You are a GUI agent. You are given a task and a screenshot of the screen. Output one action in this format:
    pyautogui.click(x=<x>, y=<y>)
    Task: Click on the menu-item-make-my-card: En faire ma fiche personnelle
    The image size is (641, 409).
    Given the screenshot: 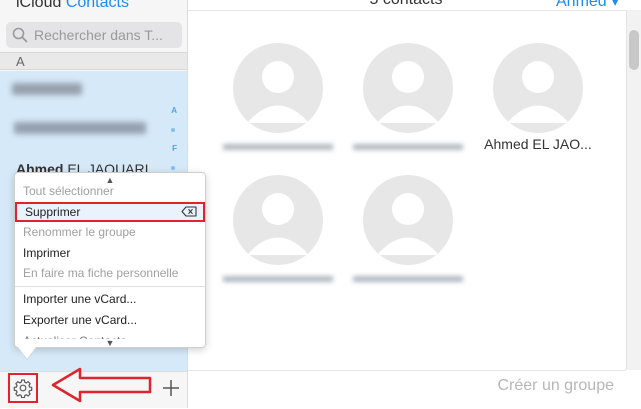 What is the action you would take?
    pyautogui.click(x=110, y=273)
    